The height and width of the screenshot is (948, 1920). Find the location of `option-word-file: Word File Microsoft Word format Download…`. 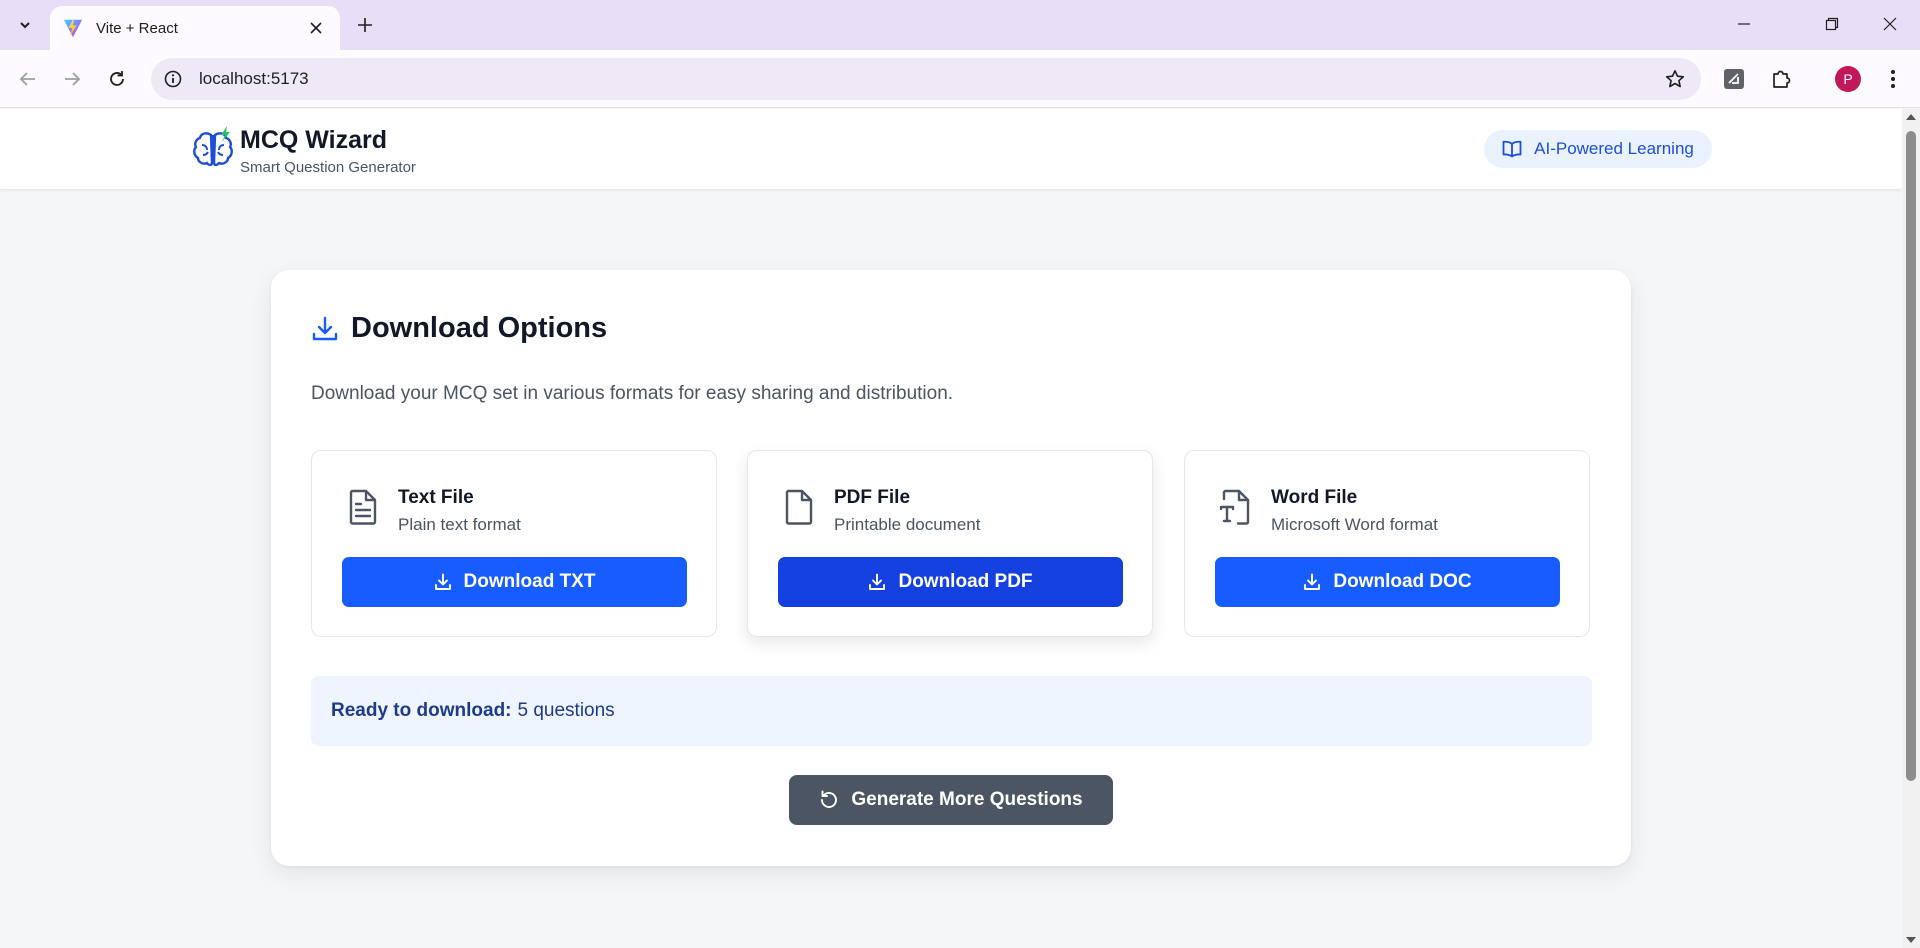

option-word-file: Word File Microsoft Word format Download… is located at coordinates (1387, 543).